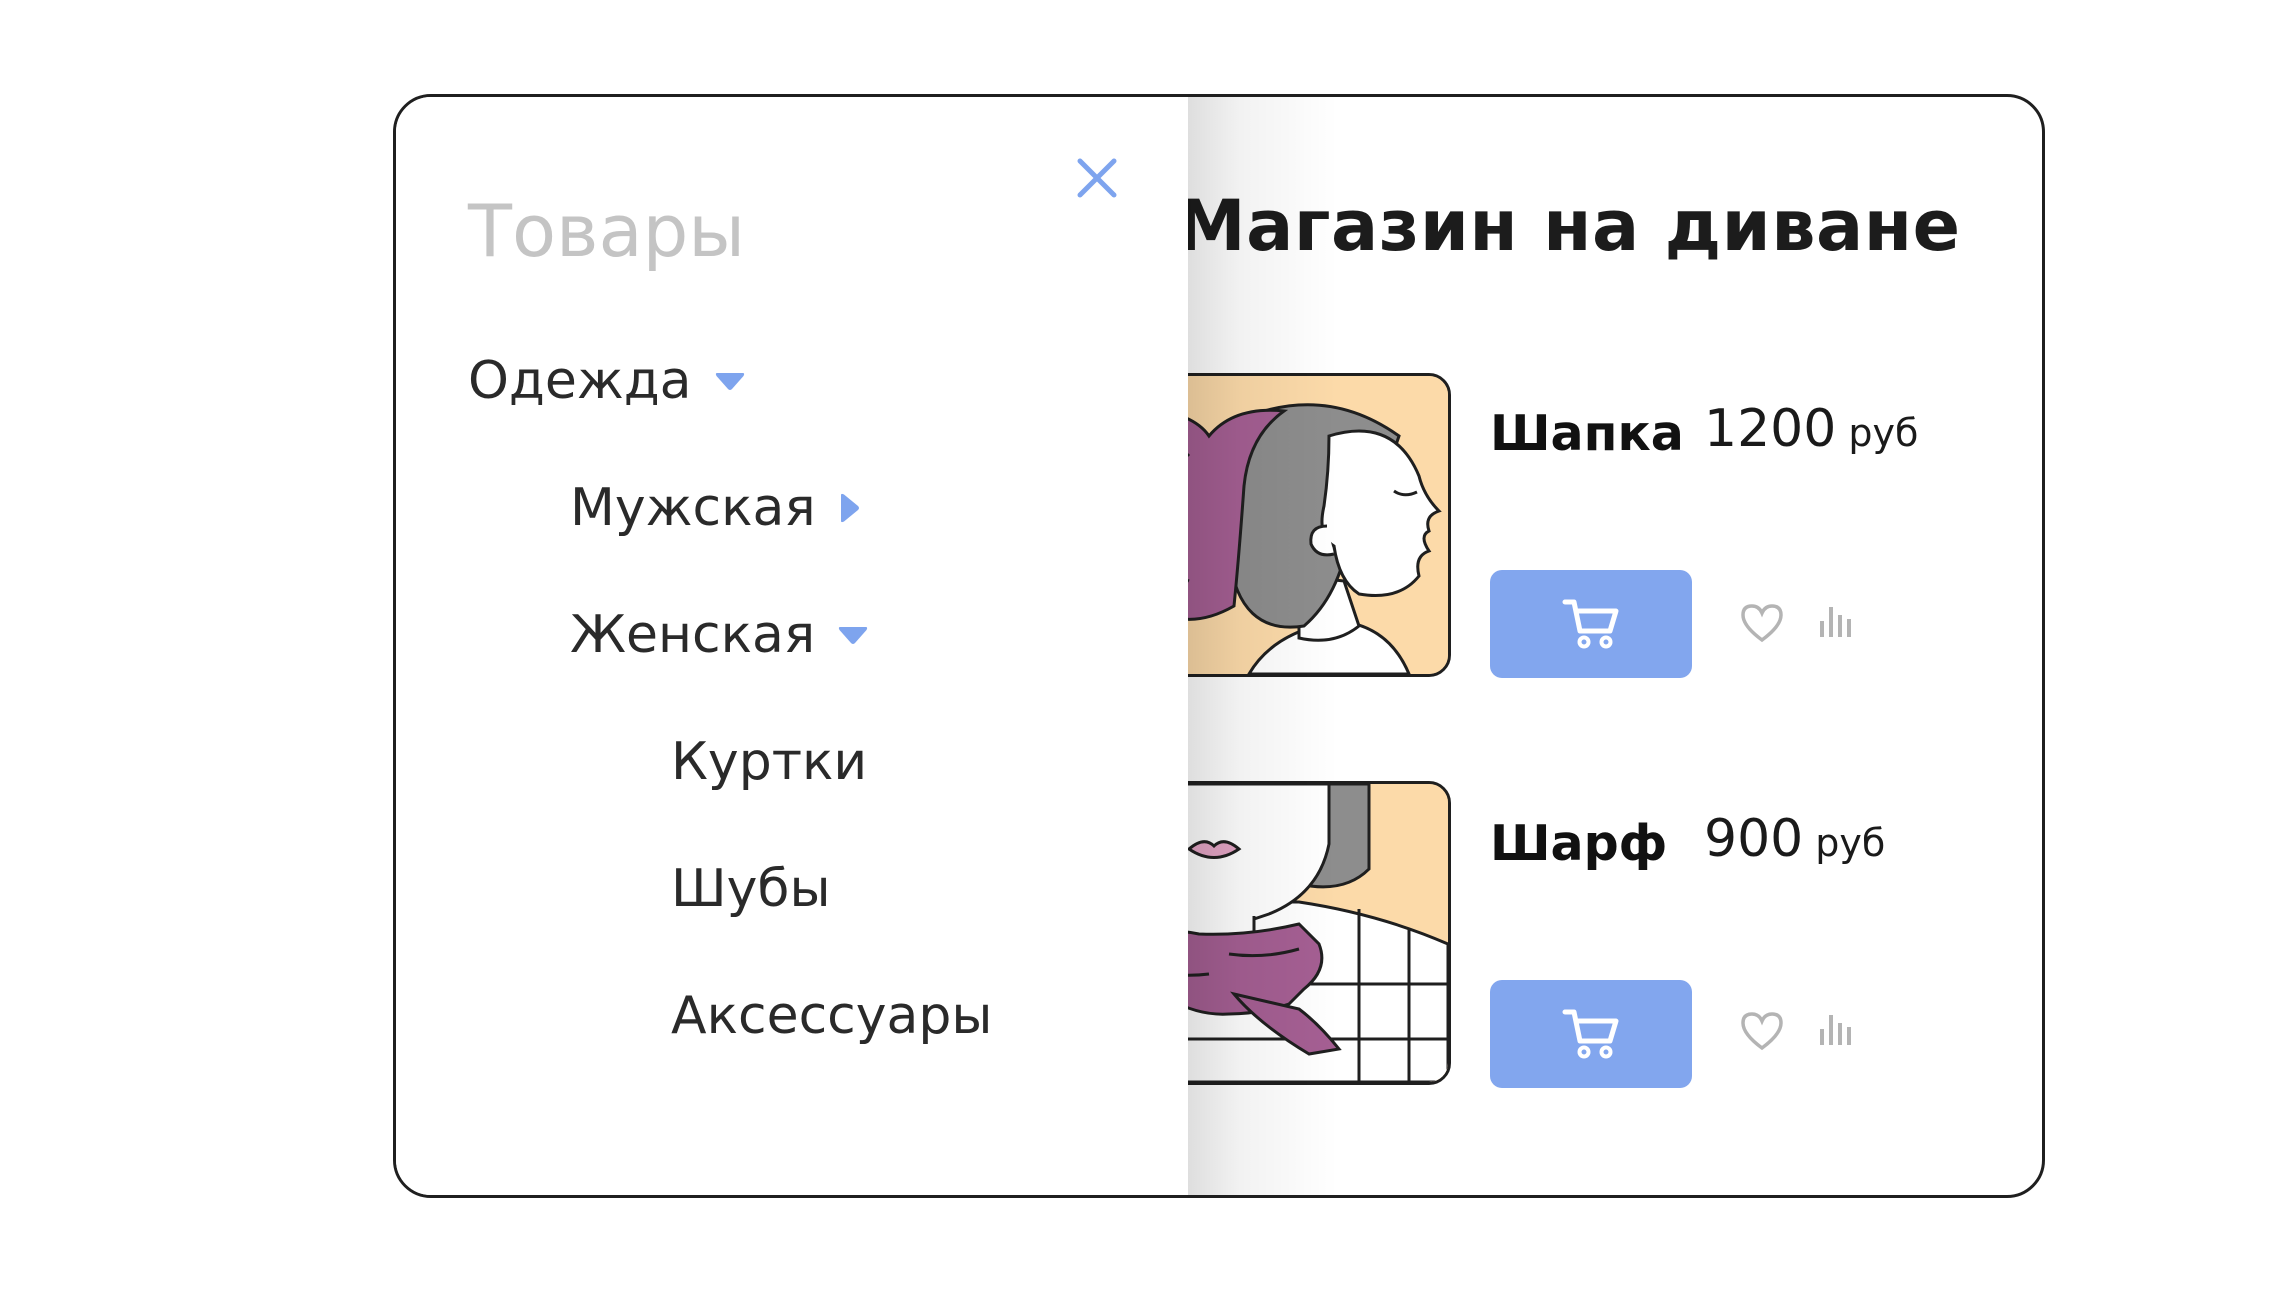 The height and width of the screenshot is (1290, 2292). What do you see at coordinates (607, 231) in the screenshot?
I see `drawer-title: Товары` at bounding box center [607, 231].